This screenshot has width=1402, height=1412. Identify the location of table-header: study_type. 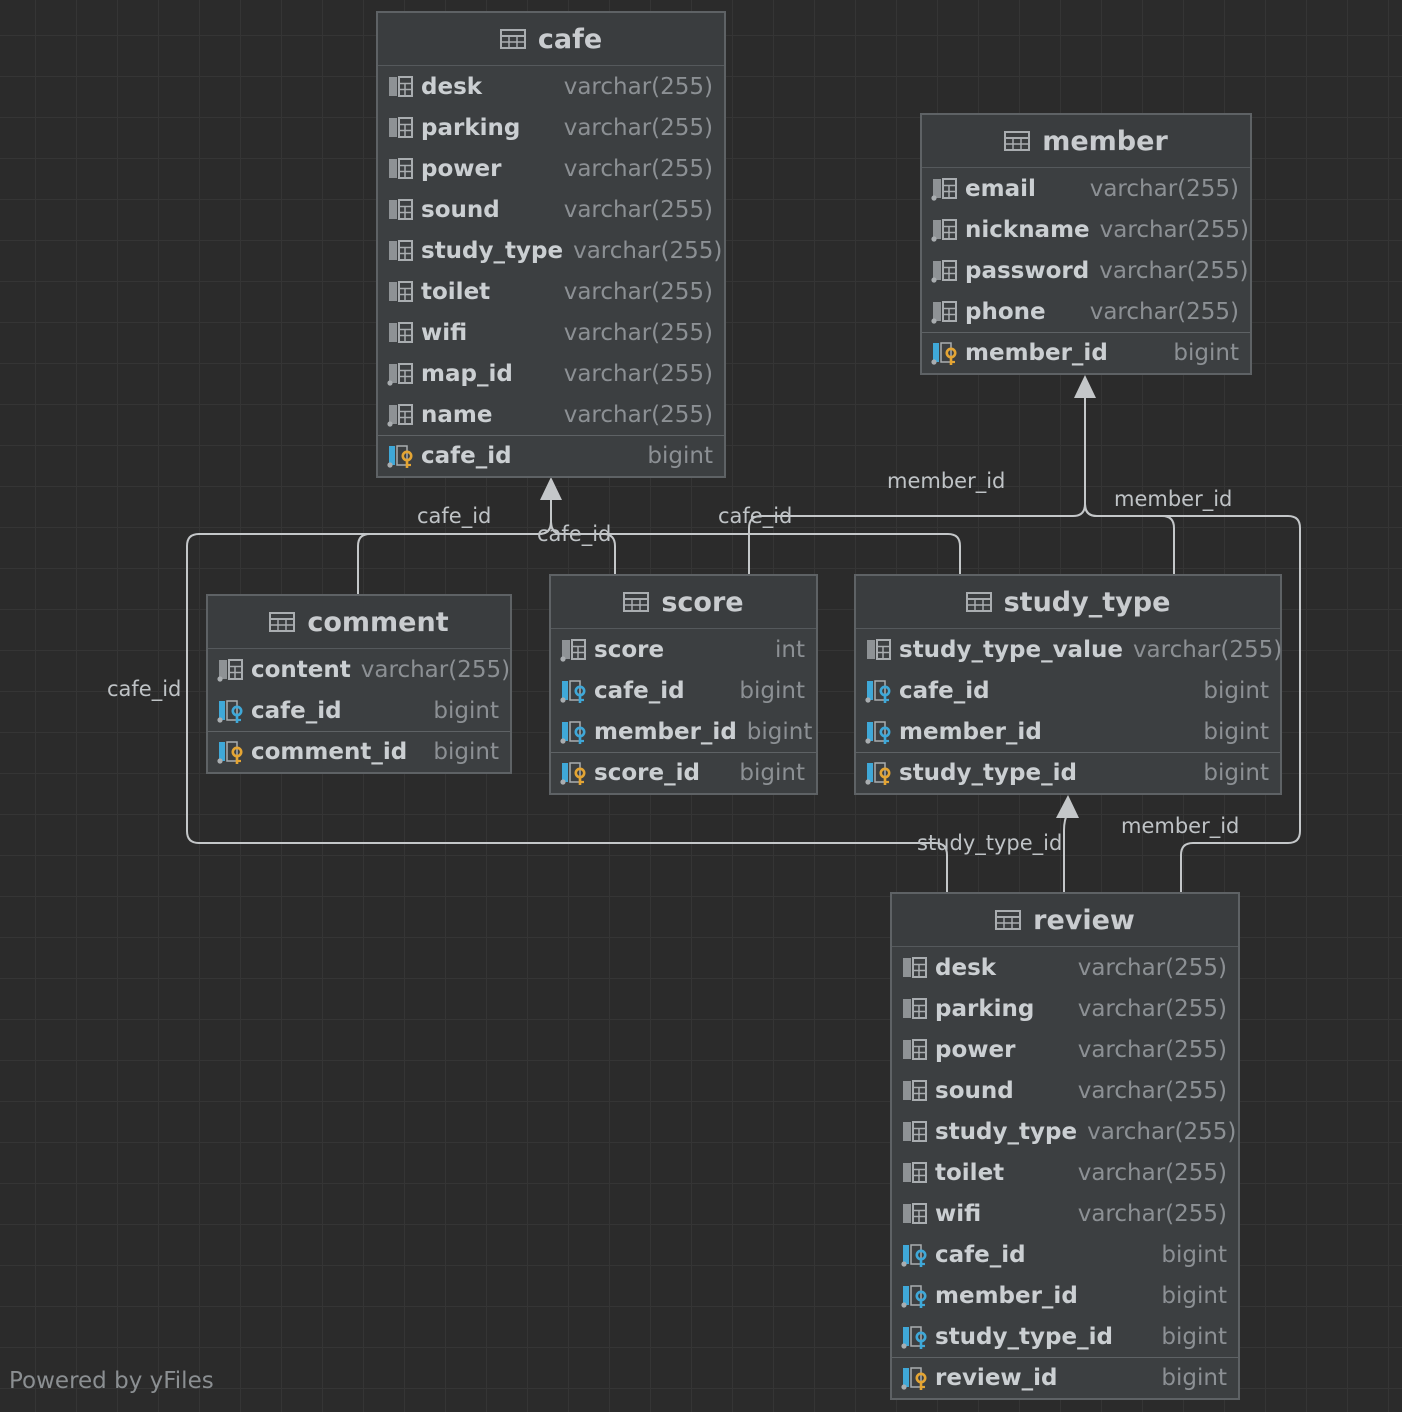
(1068, 602).